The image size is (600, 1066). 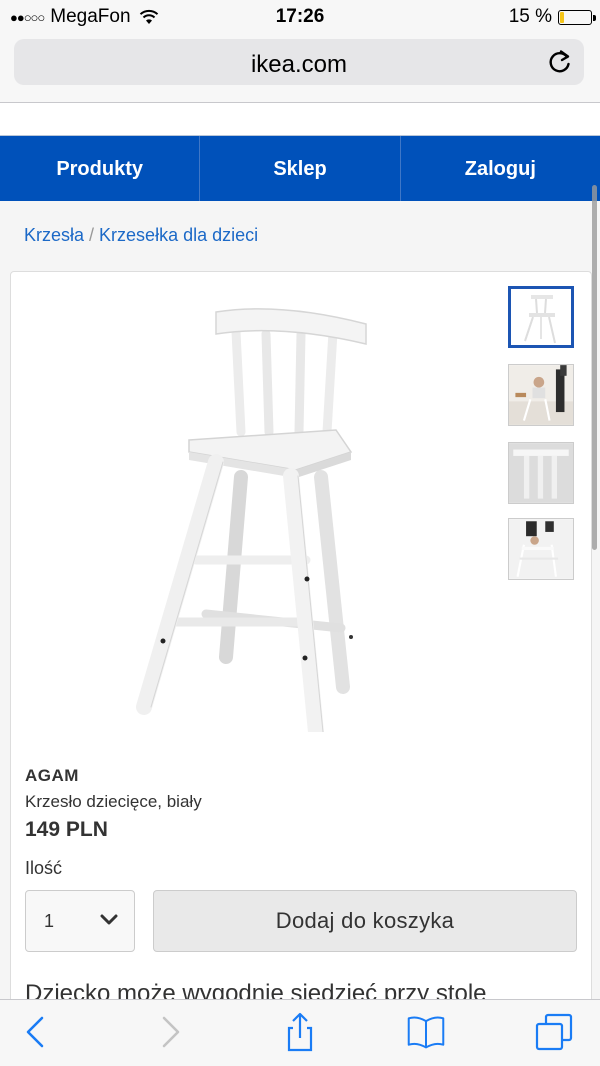 I want to click on address-bar: ikea.com, so click(x=299, y=62).